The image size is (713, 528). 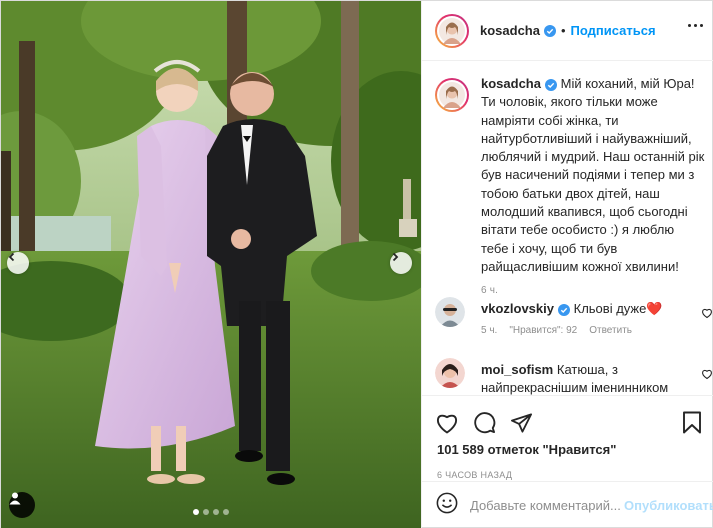 What do you see at coordinates (517, 308) in the screenshot?
I see `comment-username: vkozlovskiy` at bounding box center [517, 308].